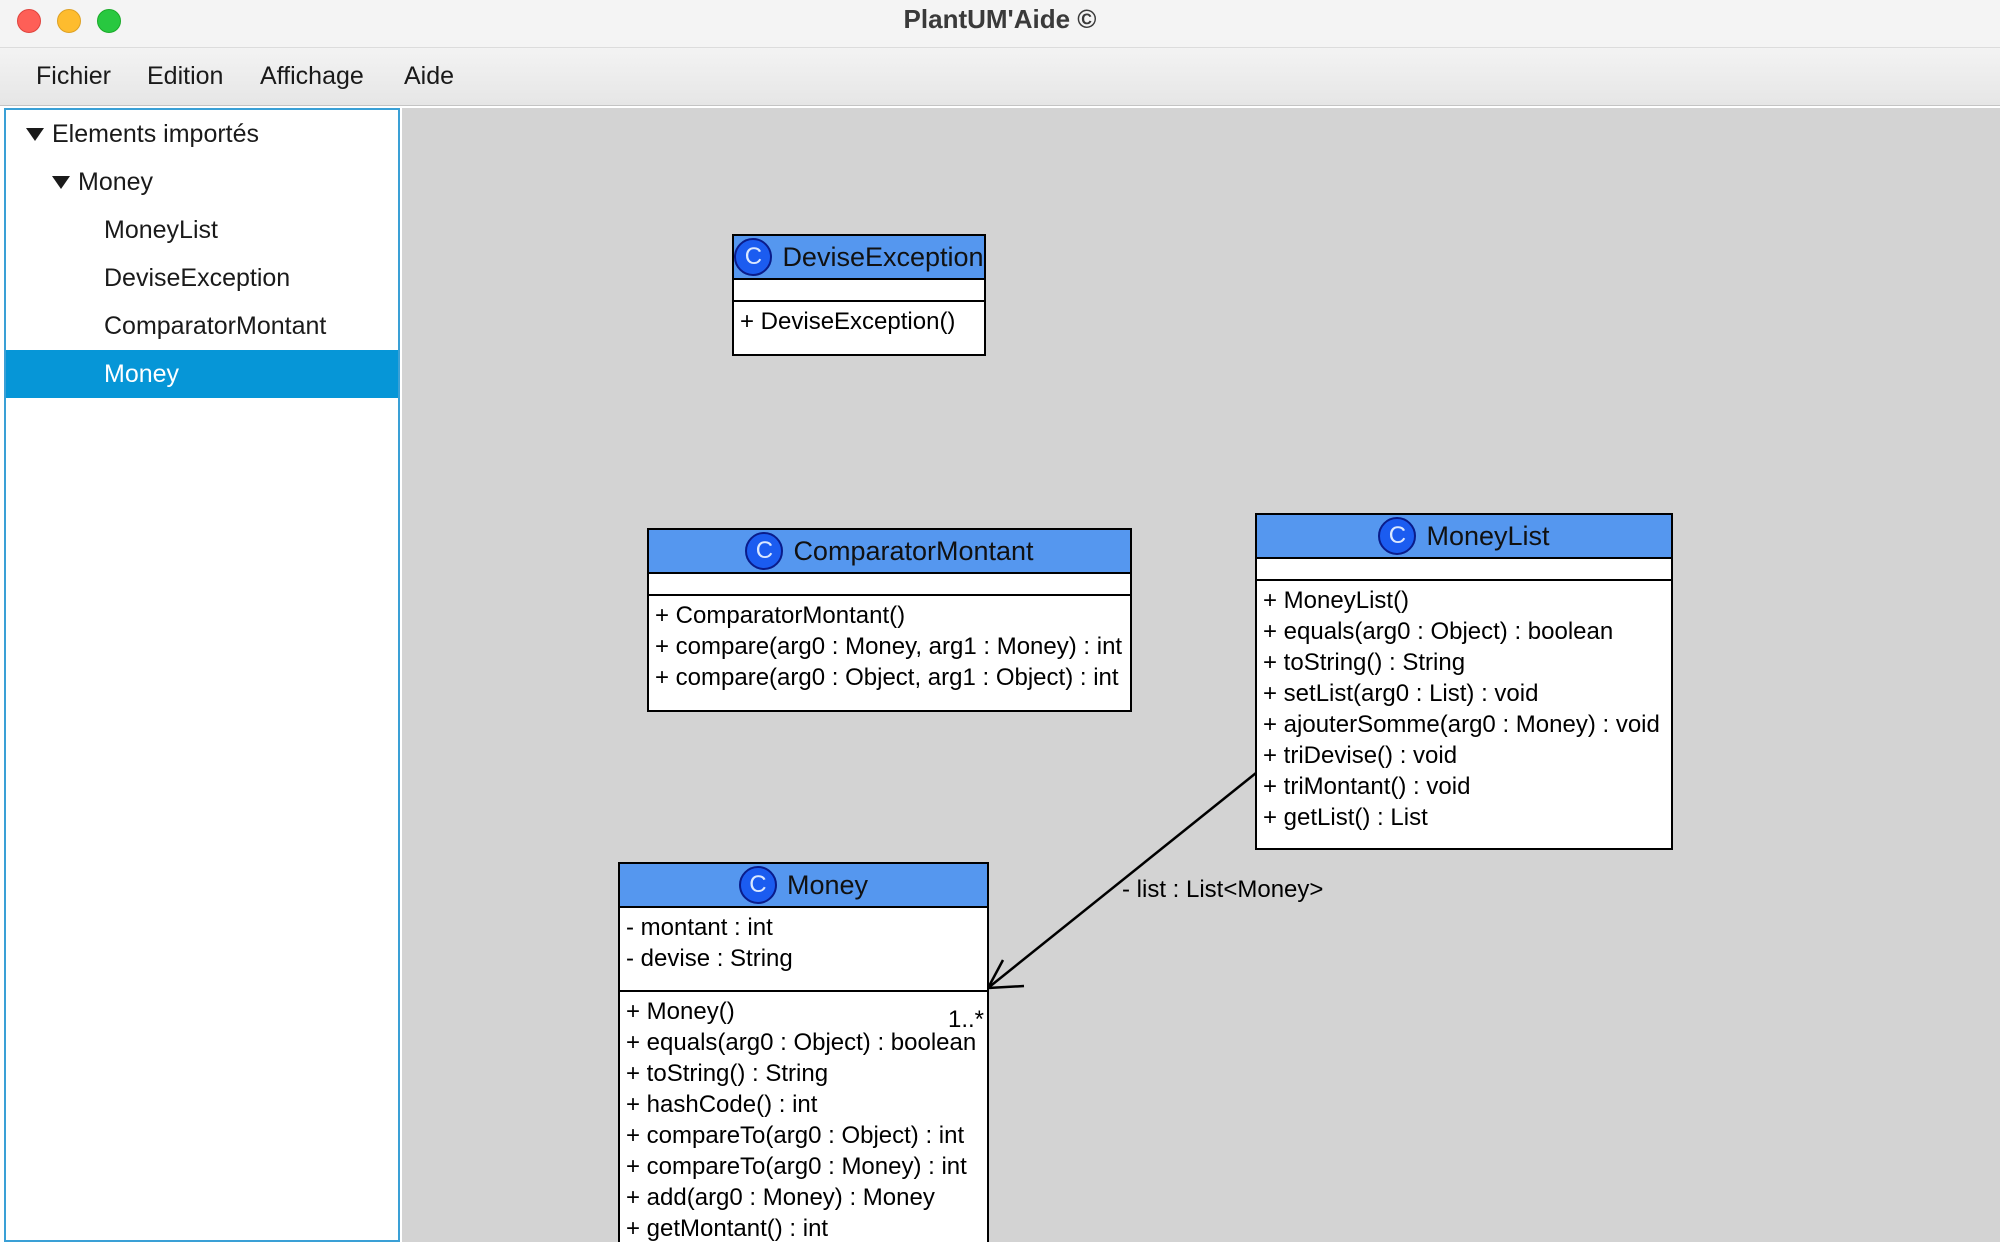 This screenshot has height=1242, width=2000. What do you see at coordinates (1000, 19) in the screenshot?
I see `window-title: PlantUM'Aide ©` at bounding box center [1000, 19].